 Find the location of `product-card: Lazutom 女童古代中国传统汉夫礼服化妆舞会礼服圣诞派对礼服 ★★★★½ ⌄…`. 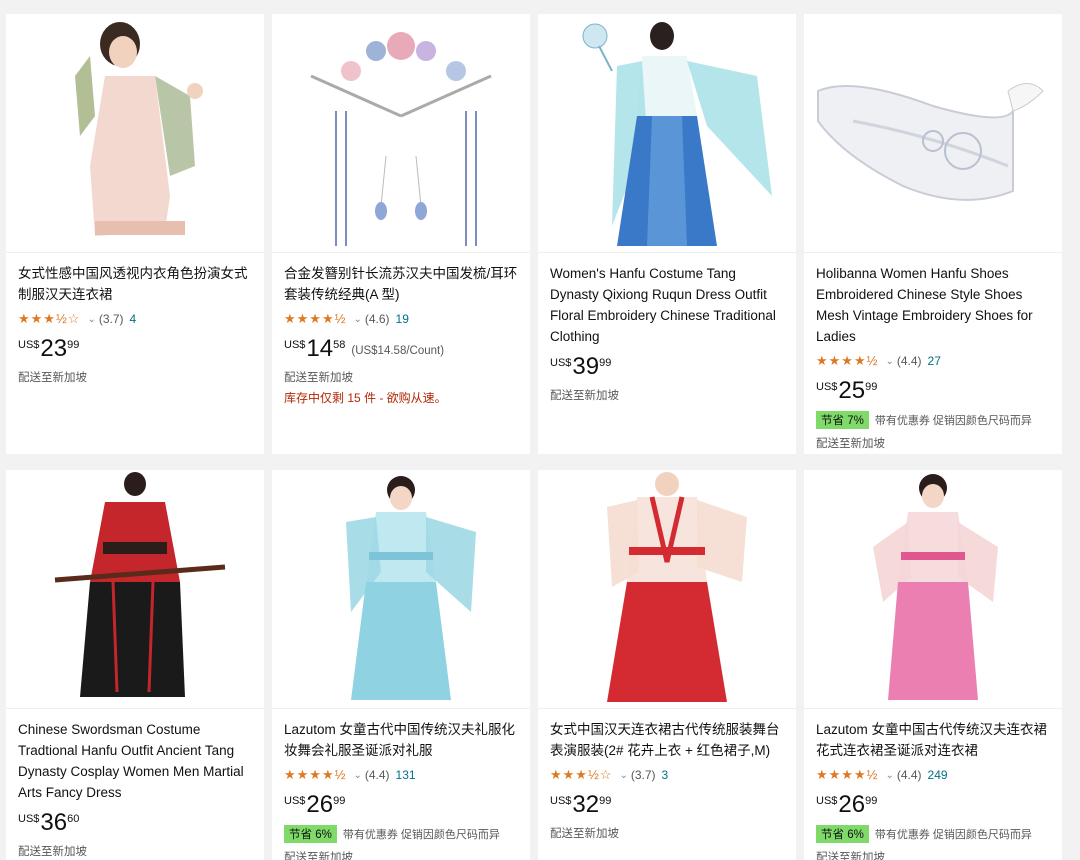

product-card: Lazutom 女童古代中国传统汉夫礼服化妆舞会礼服圣诞派对礼服 ★★★★½ ⌄… is located at coordinates (401, 665).